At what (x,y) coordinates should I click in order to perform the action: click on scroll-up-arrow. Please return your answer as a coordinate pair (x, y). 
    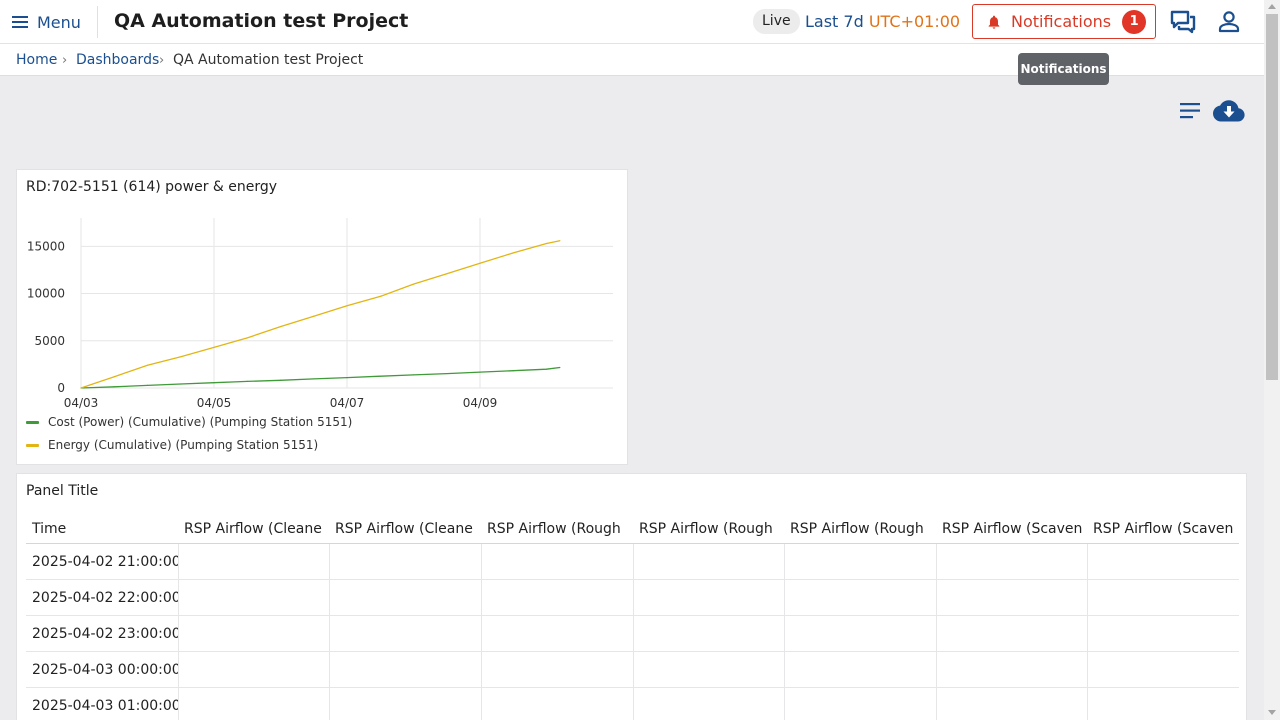
    Looking at the image, I should click on (1272, 6).